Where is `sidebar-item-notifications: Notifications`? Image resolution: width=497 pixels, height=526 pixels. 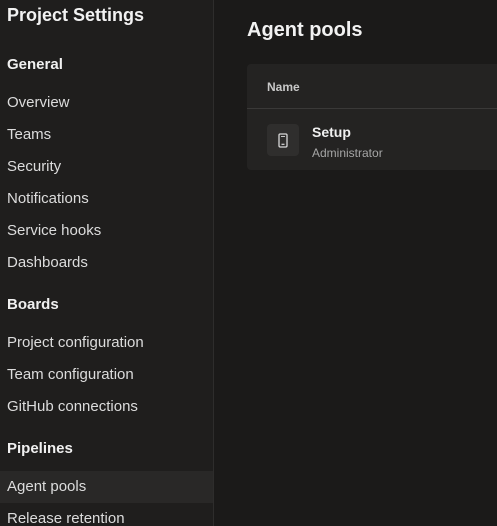 sidebar-item-notifications: Notifications is located at coordinates (106, 199).